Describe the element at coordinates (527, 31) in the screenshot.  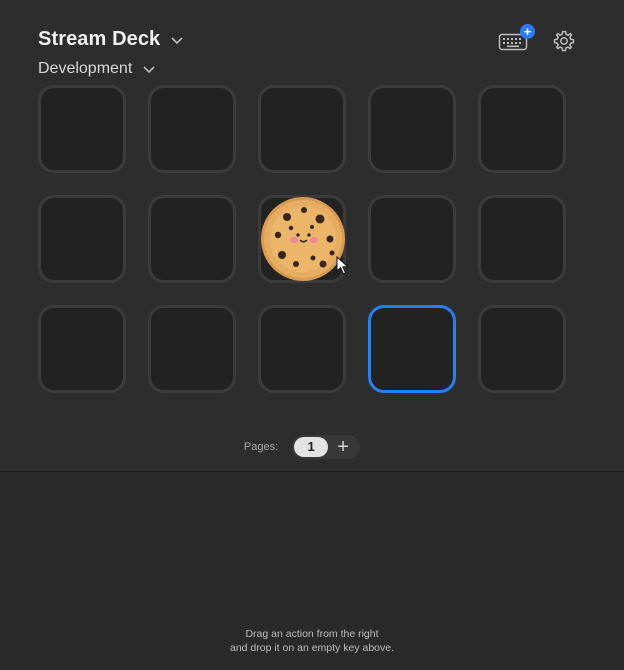
I see `add-badge: +` at that location.